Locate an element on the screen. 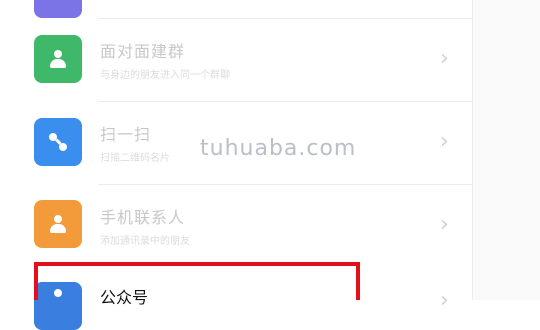  app-icon is located at coordinates (58, 9).